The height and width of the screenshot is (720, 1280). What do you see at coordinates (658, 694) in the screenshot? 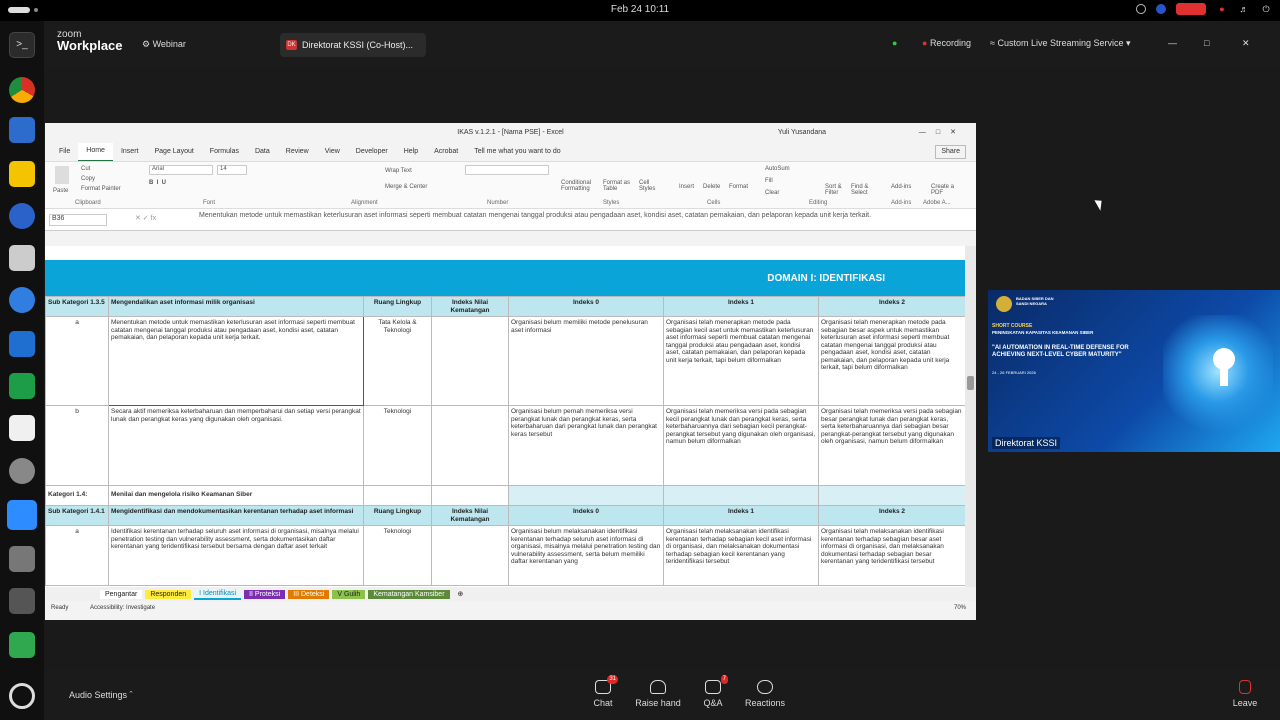
I see `raise-hand-button: Raise hand` at bounding box center [658, 694].